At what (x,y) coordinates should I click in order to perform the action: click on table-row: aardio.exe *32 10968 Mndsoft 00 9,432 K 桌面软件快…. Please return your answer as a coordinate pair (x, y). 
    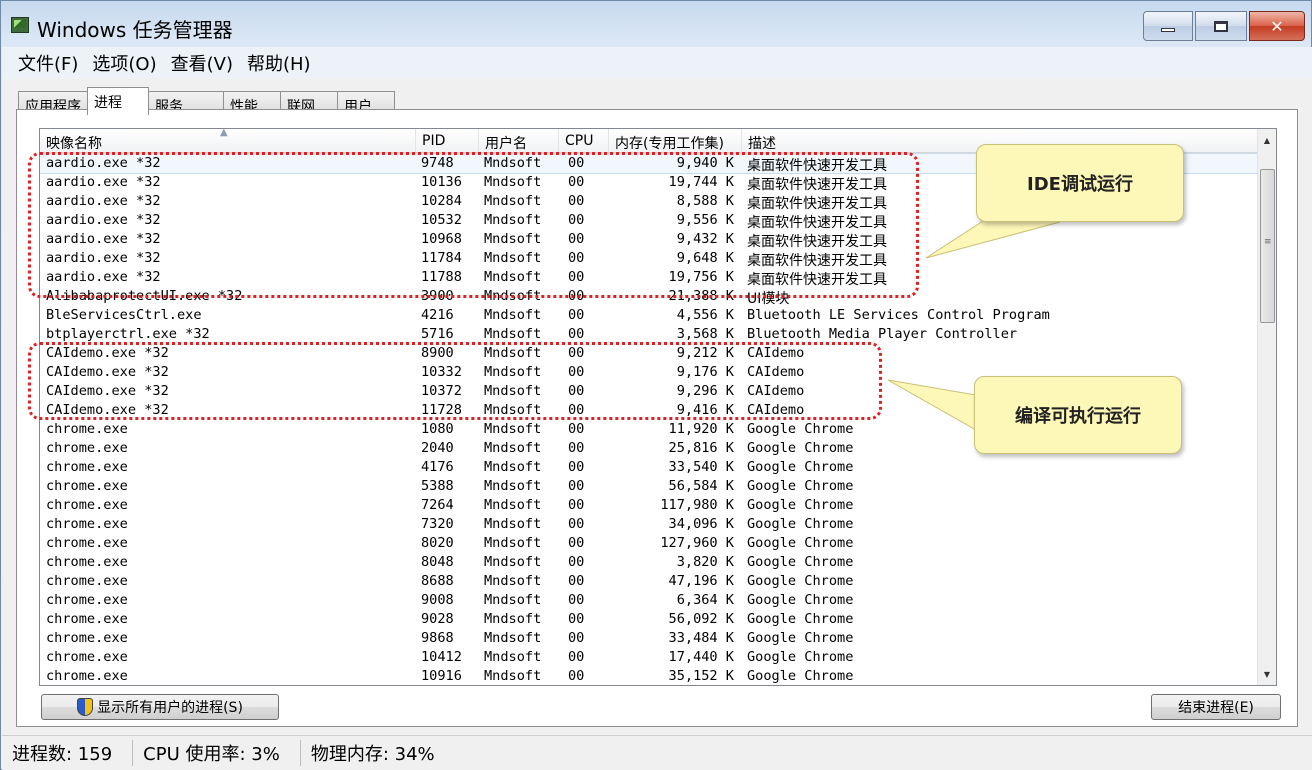
    Looking at the image, I should click on (649, 240).